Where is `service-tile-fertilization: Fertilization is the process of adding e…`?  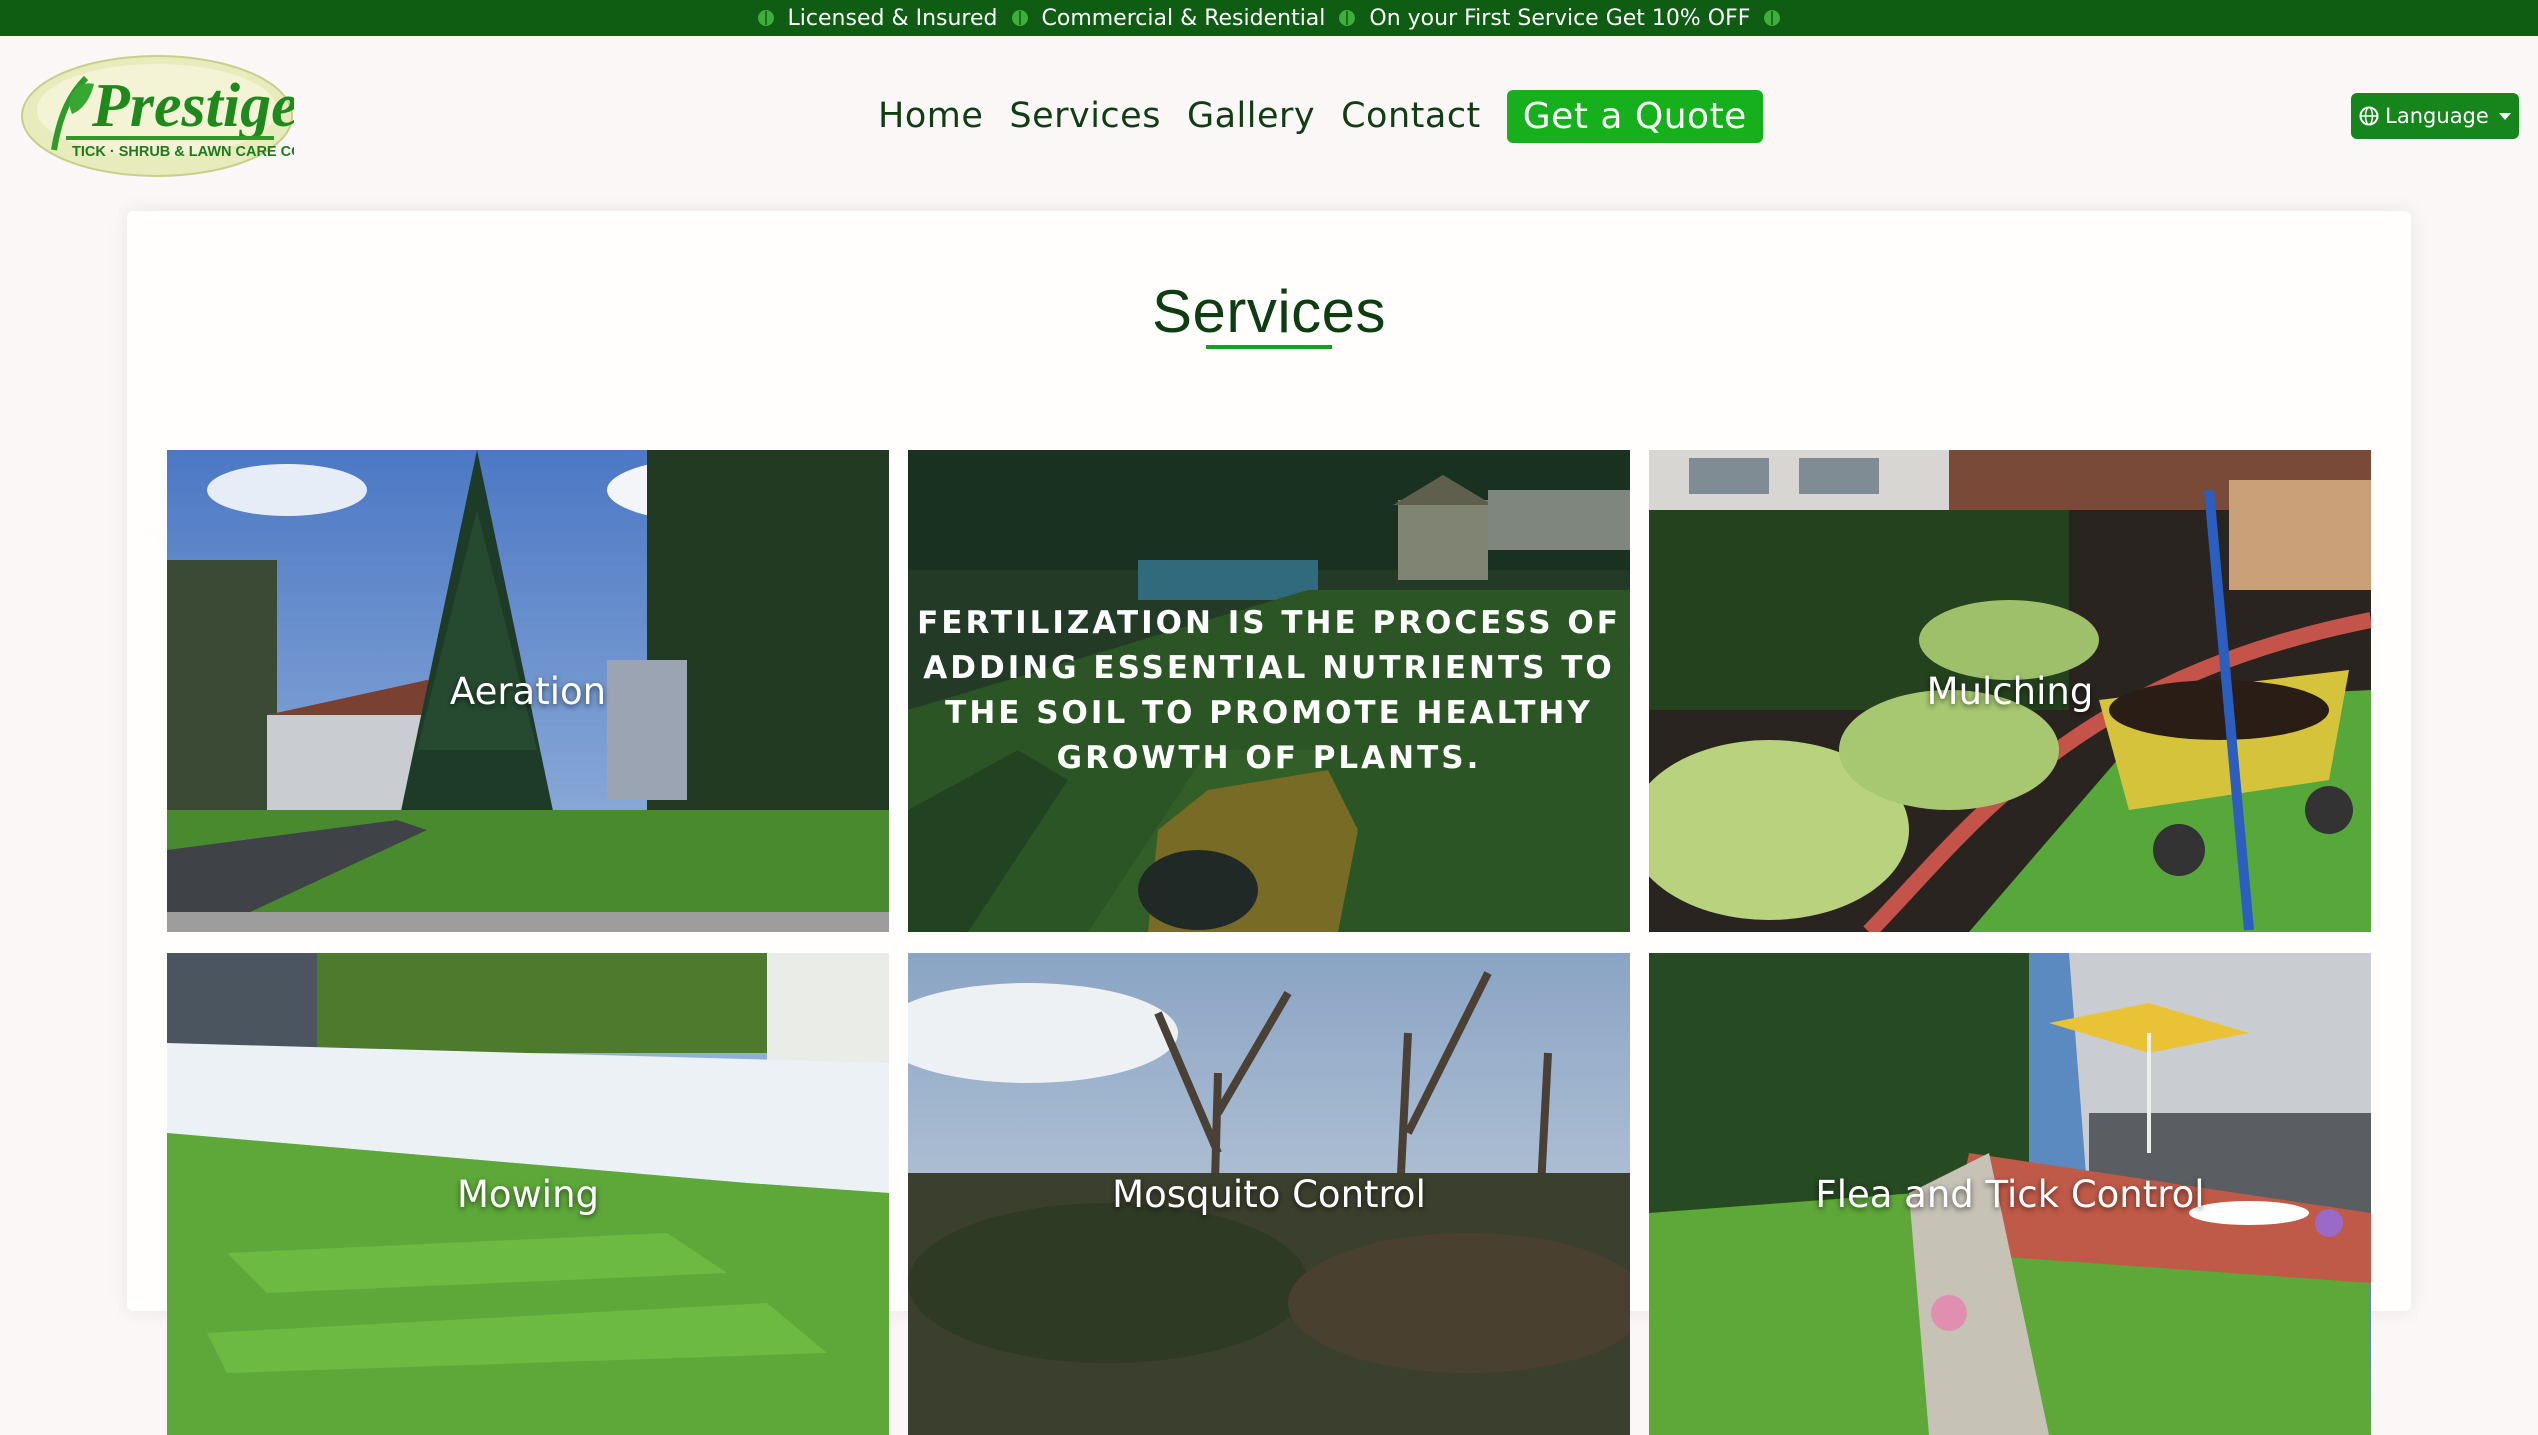 service-tile-fertilization: Fertilization is the process of adding e… is located at coordinates (1269, 691).